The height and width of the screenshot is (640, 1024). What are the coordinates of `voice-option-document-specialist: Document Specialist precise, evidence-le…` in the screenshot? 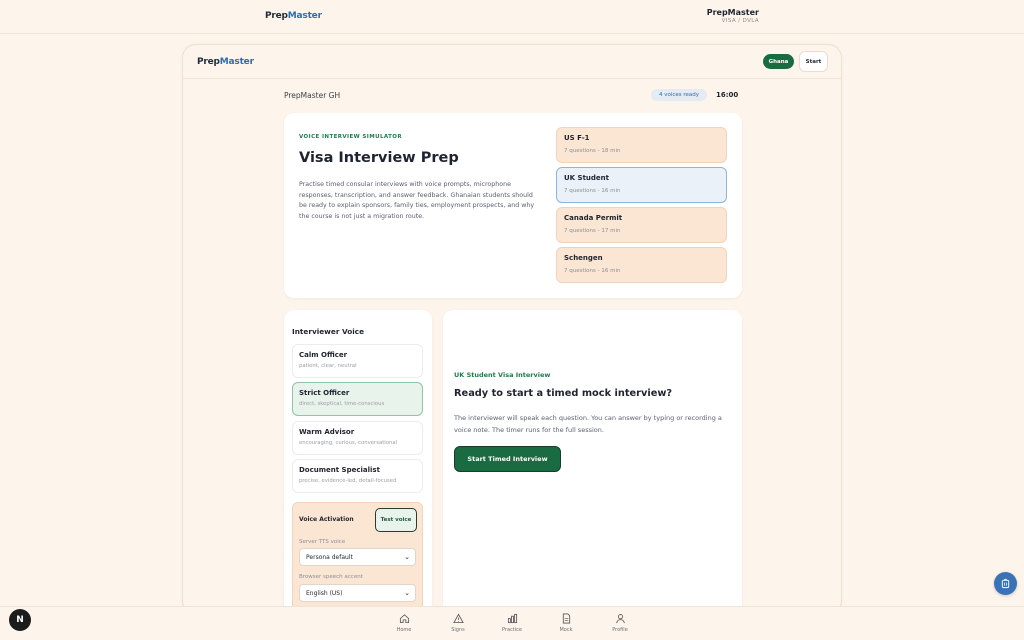 It's located at (357, 476).